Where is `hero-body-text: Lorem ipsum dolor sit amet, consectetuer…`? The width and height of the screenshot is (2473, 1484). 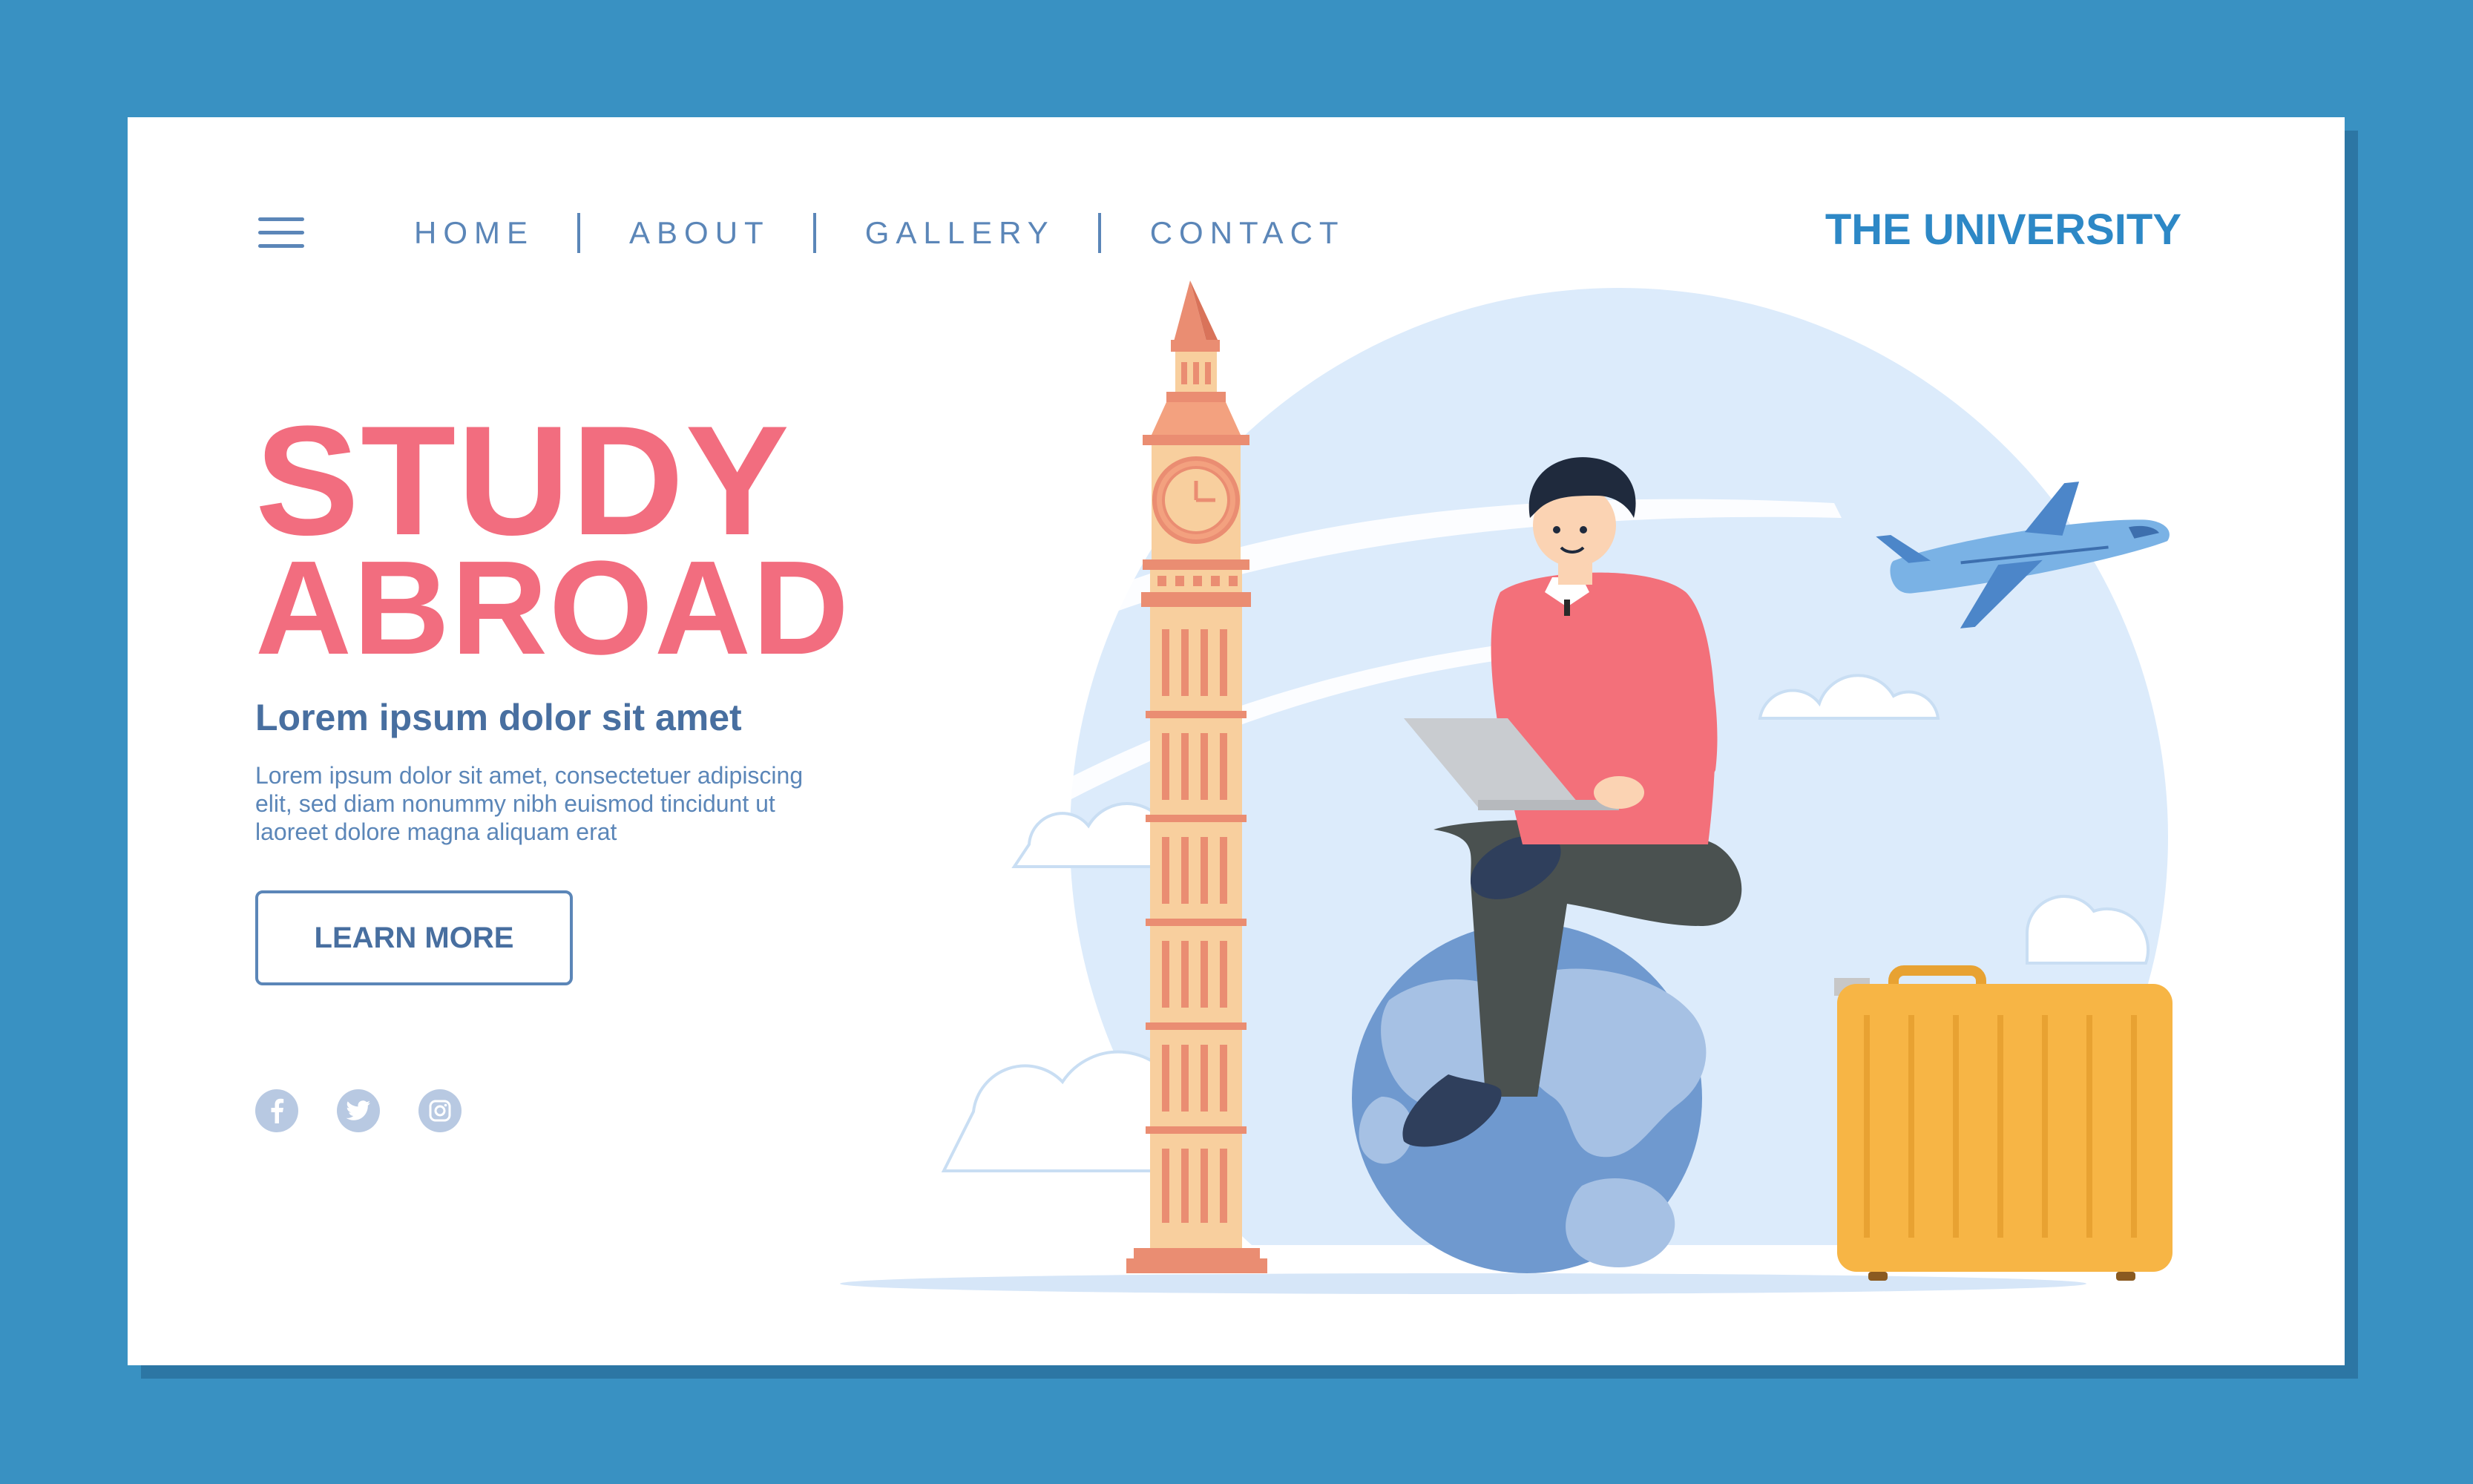
hero-body-text: Lorem ipsum dolor sit amet, consectetuer… is located at coordinates (529, 803).